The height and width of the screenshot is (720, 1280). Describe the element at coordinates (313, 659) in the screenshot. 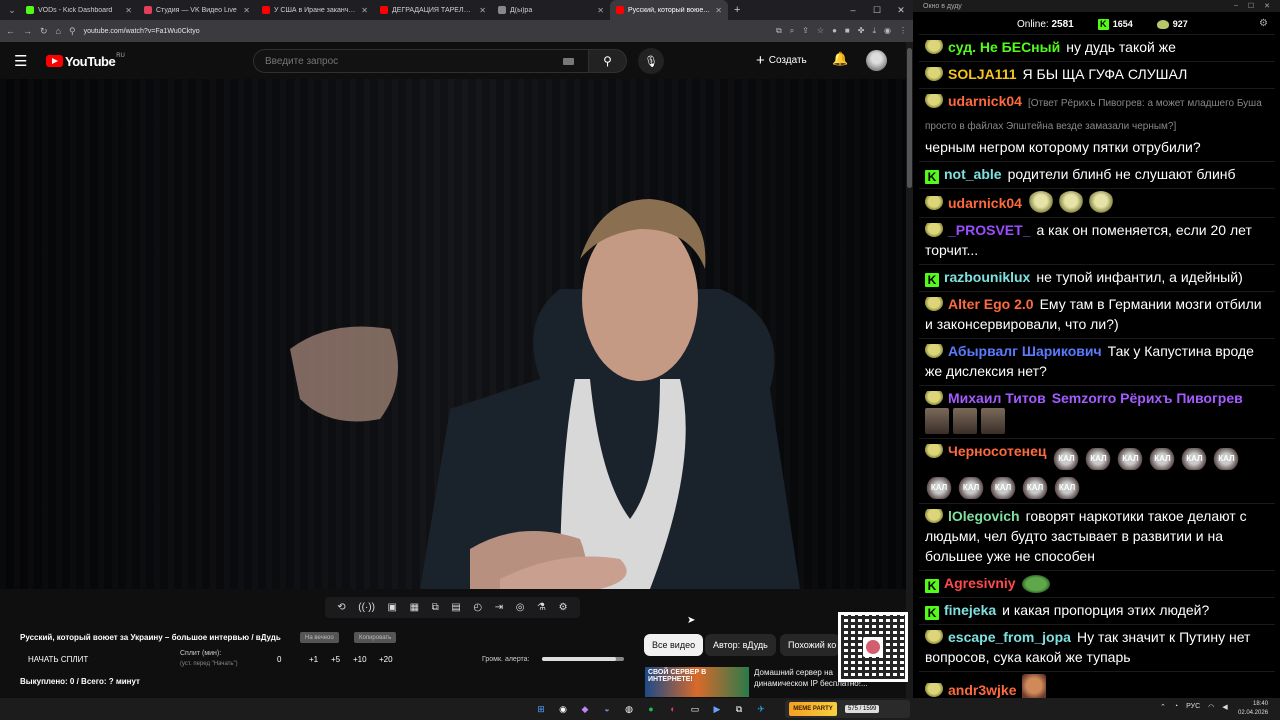

I see `split-add-button: +1` at that location.